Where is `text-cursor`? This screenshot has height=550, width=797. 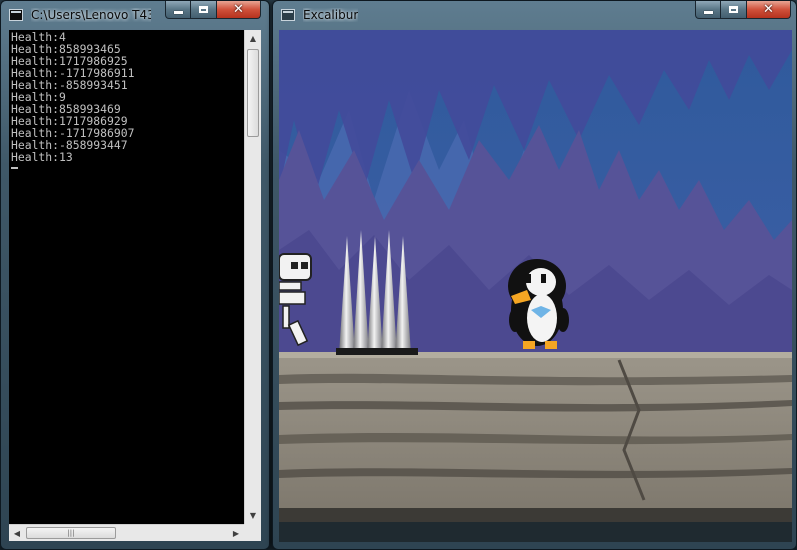
text-cursor is located at coordinates (14, 168).